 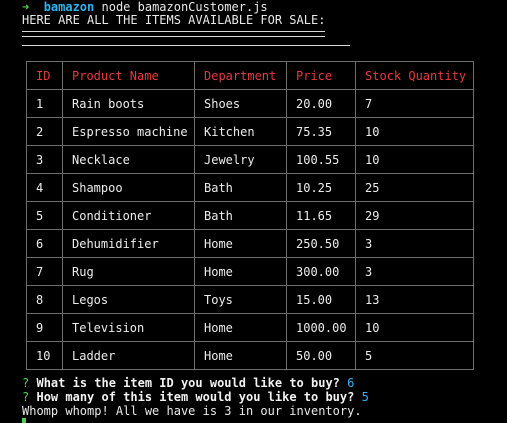 What do you see at coordinates (44, 159) in the screenshot?
I see `cell-id: 3` at bounding box center [44, 159].